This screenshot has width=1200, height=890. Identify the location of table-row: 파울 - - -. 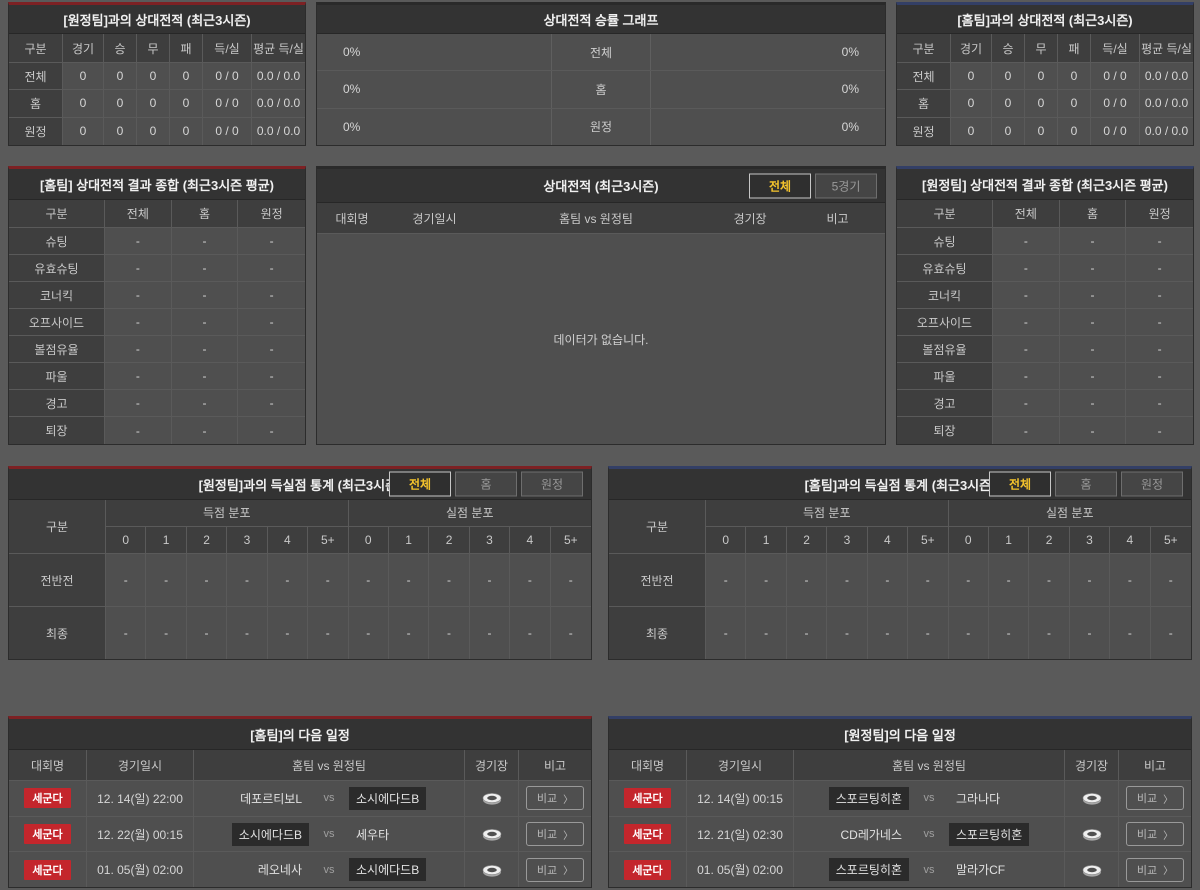
(157, 376).